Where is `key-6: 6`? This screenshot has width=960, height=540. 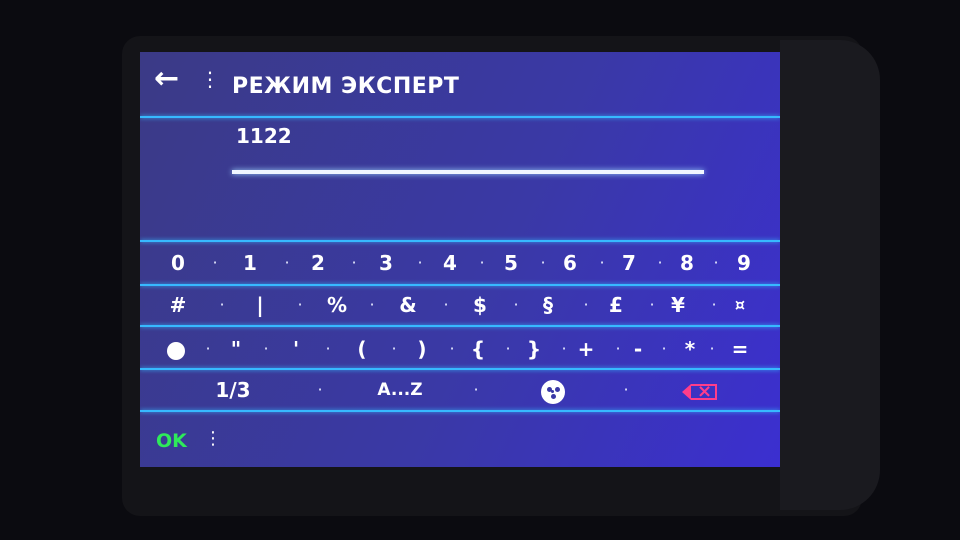
key-6: 6 is located at coordinates (570, 263).